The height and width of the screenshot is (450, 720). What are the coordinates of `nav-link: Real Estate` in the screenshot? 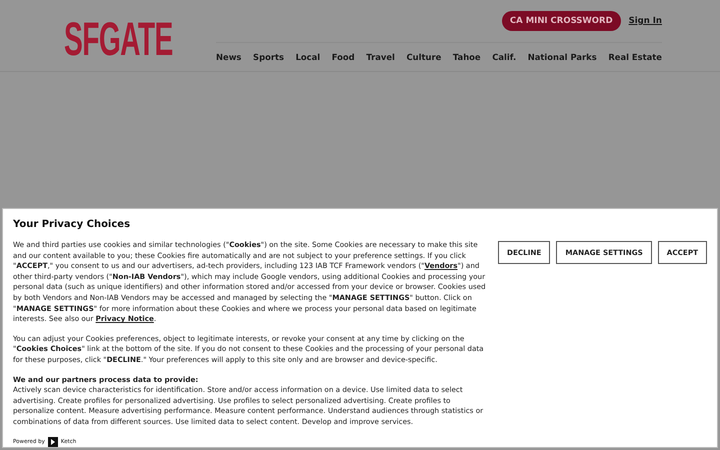 It's located at (635, 57).